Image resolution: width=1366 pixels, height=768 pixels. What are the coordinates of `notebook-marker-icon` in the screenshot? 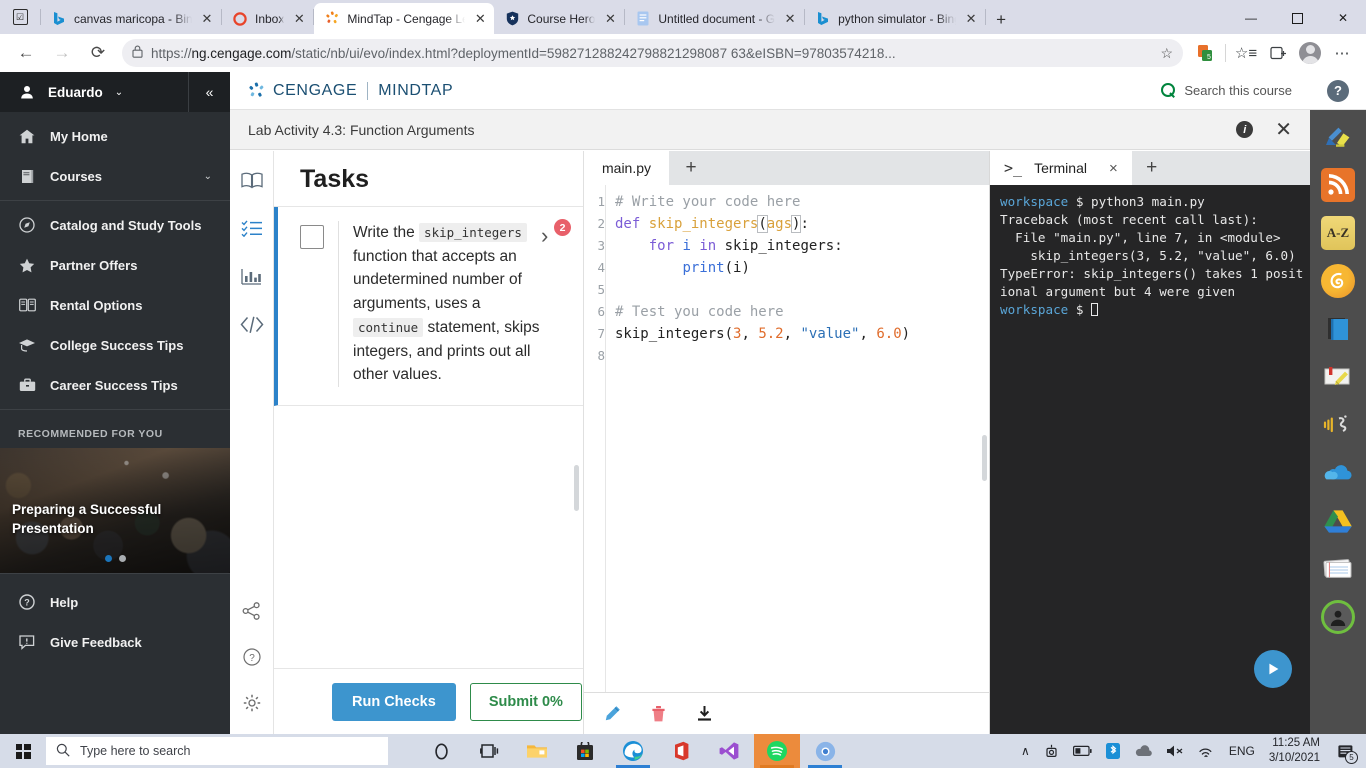 It's located at (1338, 377).